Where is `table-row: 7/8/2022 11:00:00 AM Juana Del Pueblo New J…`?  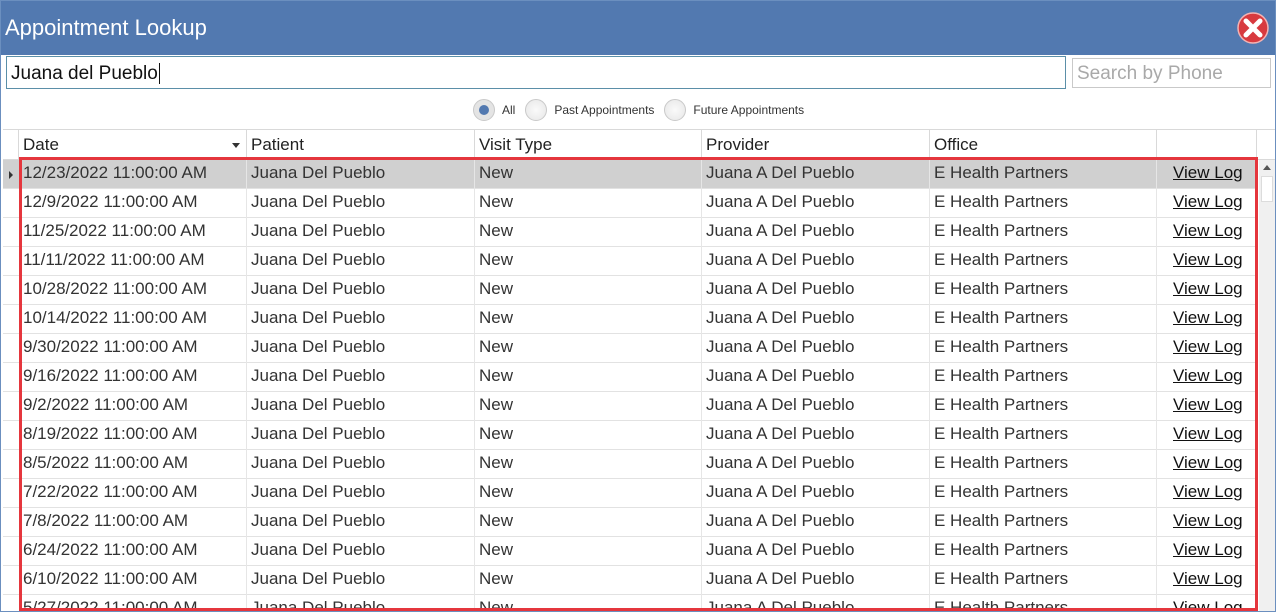
table-row: 7/8/2022 11:00:00 AM Juana Del Pueblo New J… is located at coordinates (630, 522).